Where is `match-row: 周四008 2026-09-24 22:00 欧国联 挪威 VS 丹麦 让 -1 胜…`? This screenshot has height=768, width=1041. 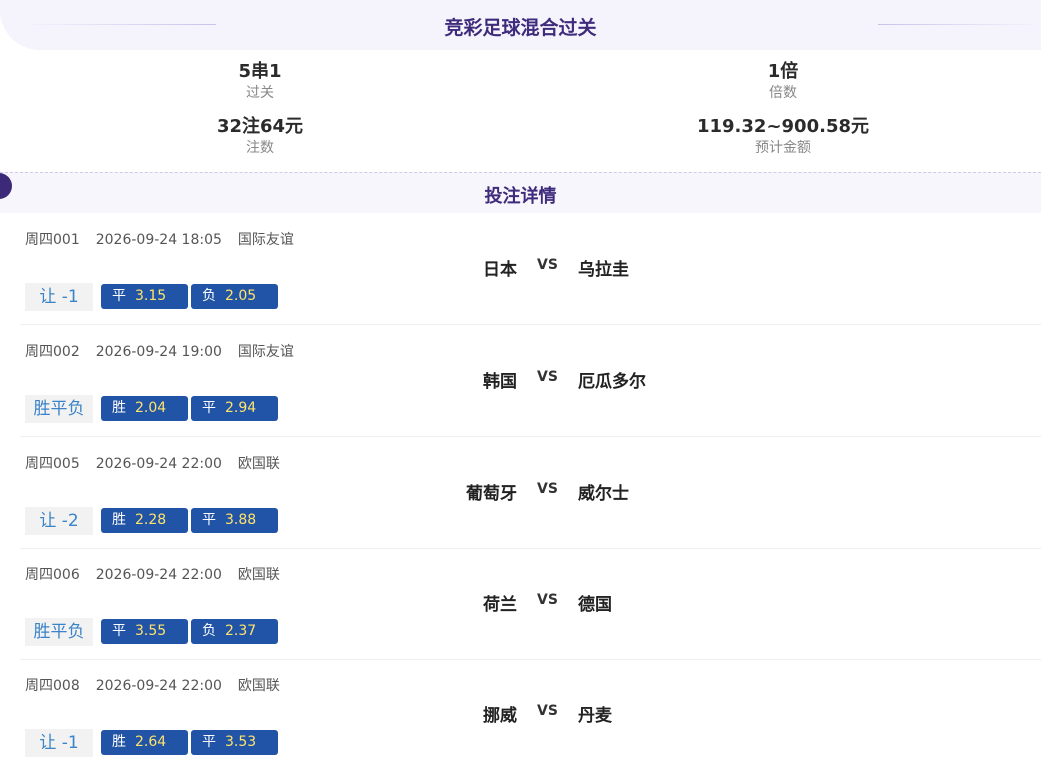 match-row: 周四008 2026-09-24 22:00 欧国联 挪威 VS 丹麦 让 -1 胜… is located at coordinates (530, 713).